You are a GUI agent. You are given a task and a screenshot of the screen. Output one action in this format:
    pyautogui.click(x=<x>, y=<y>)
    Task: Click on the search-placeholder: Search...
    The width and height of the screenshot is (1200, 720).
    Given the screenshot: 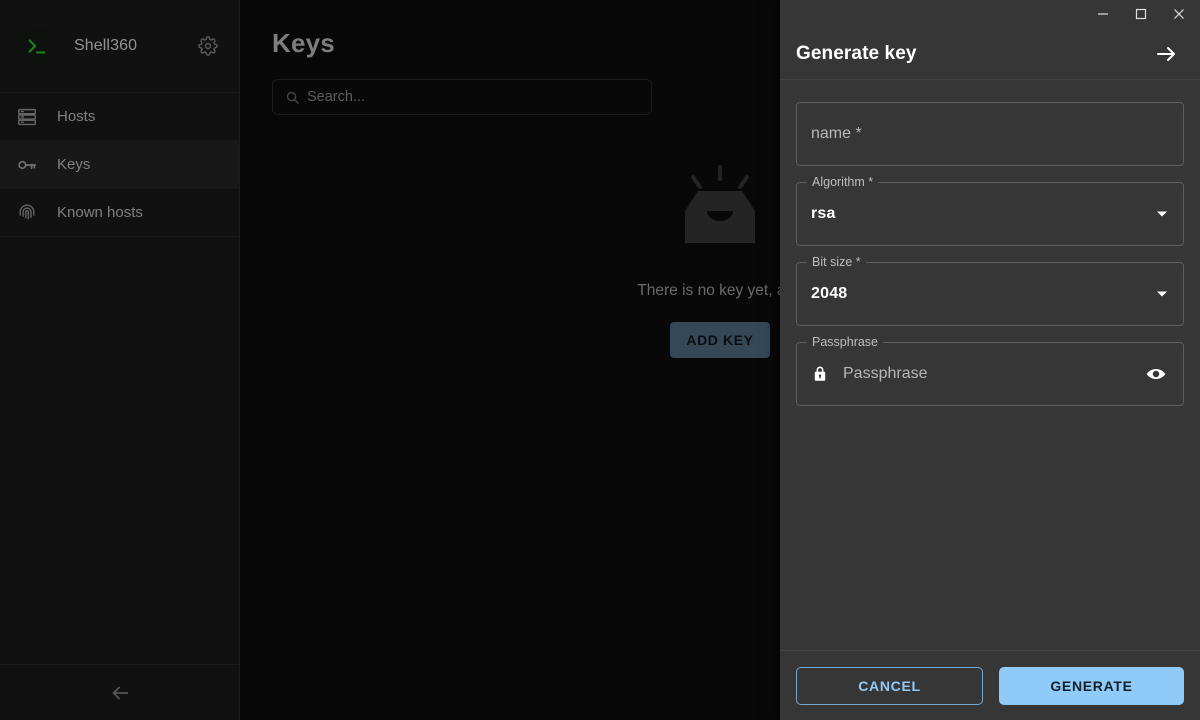 What is the action you would take?
    pyautogui.click(x=336, y=97)
    